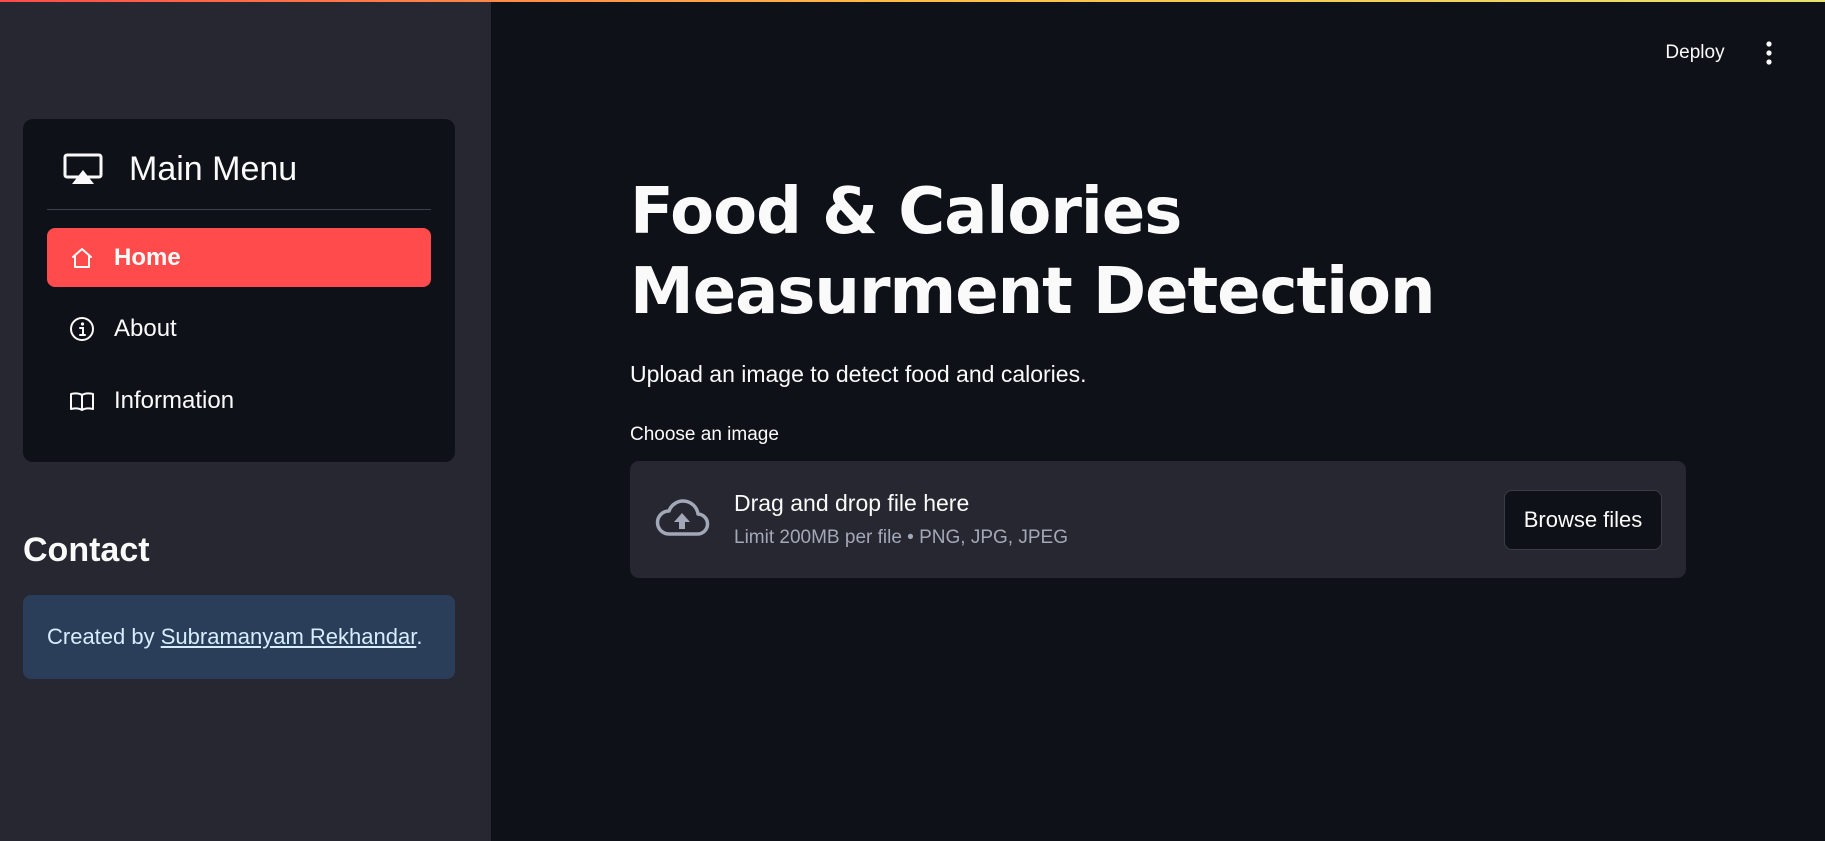 This screenshot has width=1825, height=841. I want to click on menu-item-about: About, so click(239, 328).